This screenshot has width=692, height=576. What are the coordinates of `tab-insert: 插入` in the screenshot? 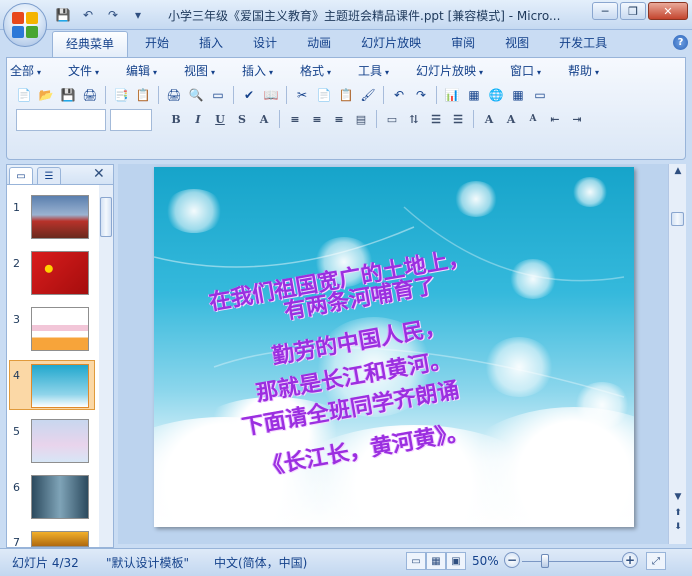 It's located at (211, 44).